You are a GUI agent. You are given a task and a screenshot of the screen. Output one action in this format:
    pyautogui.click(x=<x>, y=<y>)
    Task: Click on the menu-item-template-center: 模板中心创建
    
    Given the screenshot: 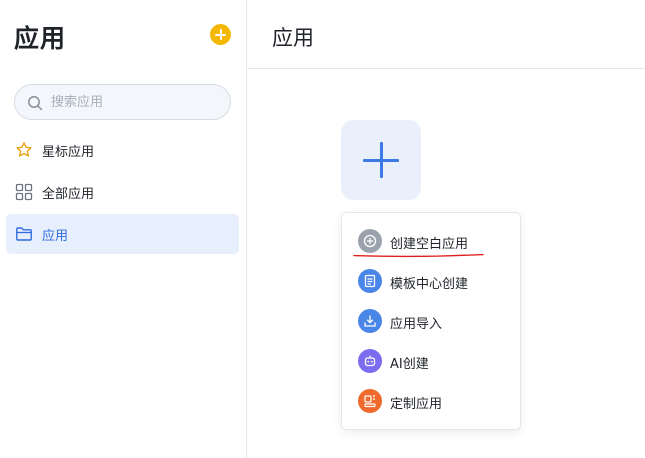 What is the action you would take?
    pyautogui.click(x=431, y=281)
    